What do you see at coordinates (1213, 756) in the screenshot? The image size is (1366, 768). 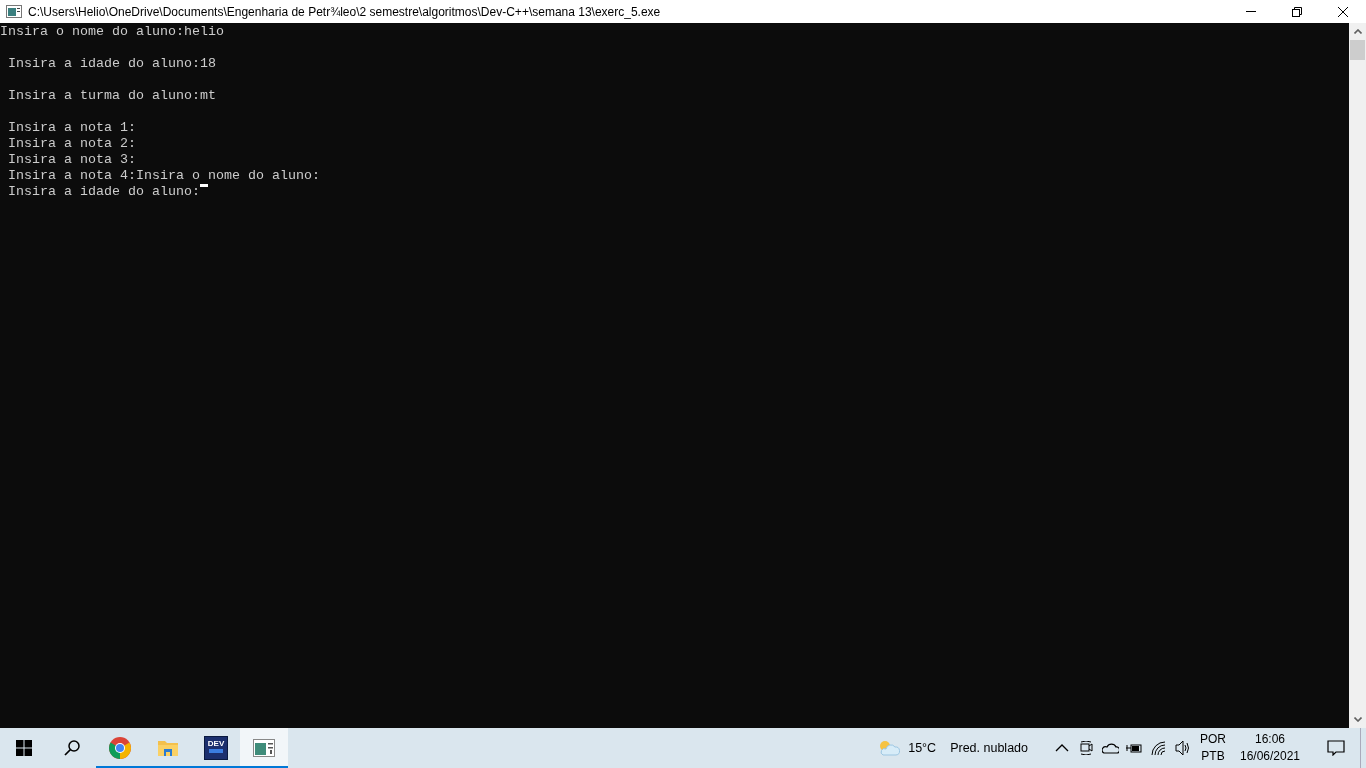 I see `keyboard-layout: PTB` at bounding box center [1213, 756].